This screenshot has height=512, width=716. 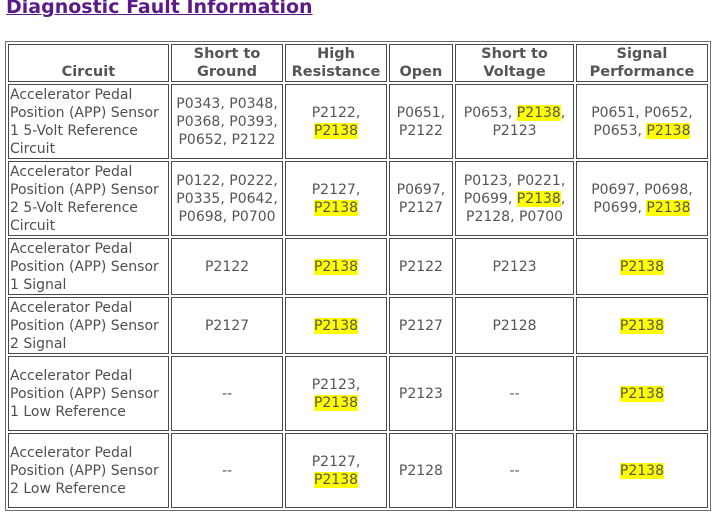 I want to click on short-to-voltage-cell: P2128, so click(x=514, y=325).